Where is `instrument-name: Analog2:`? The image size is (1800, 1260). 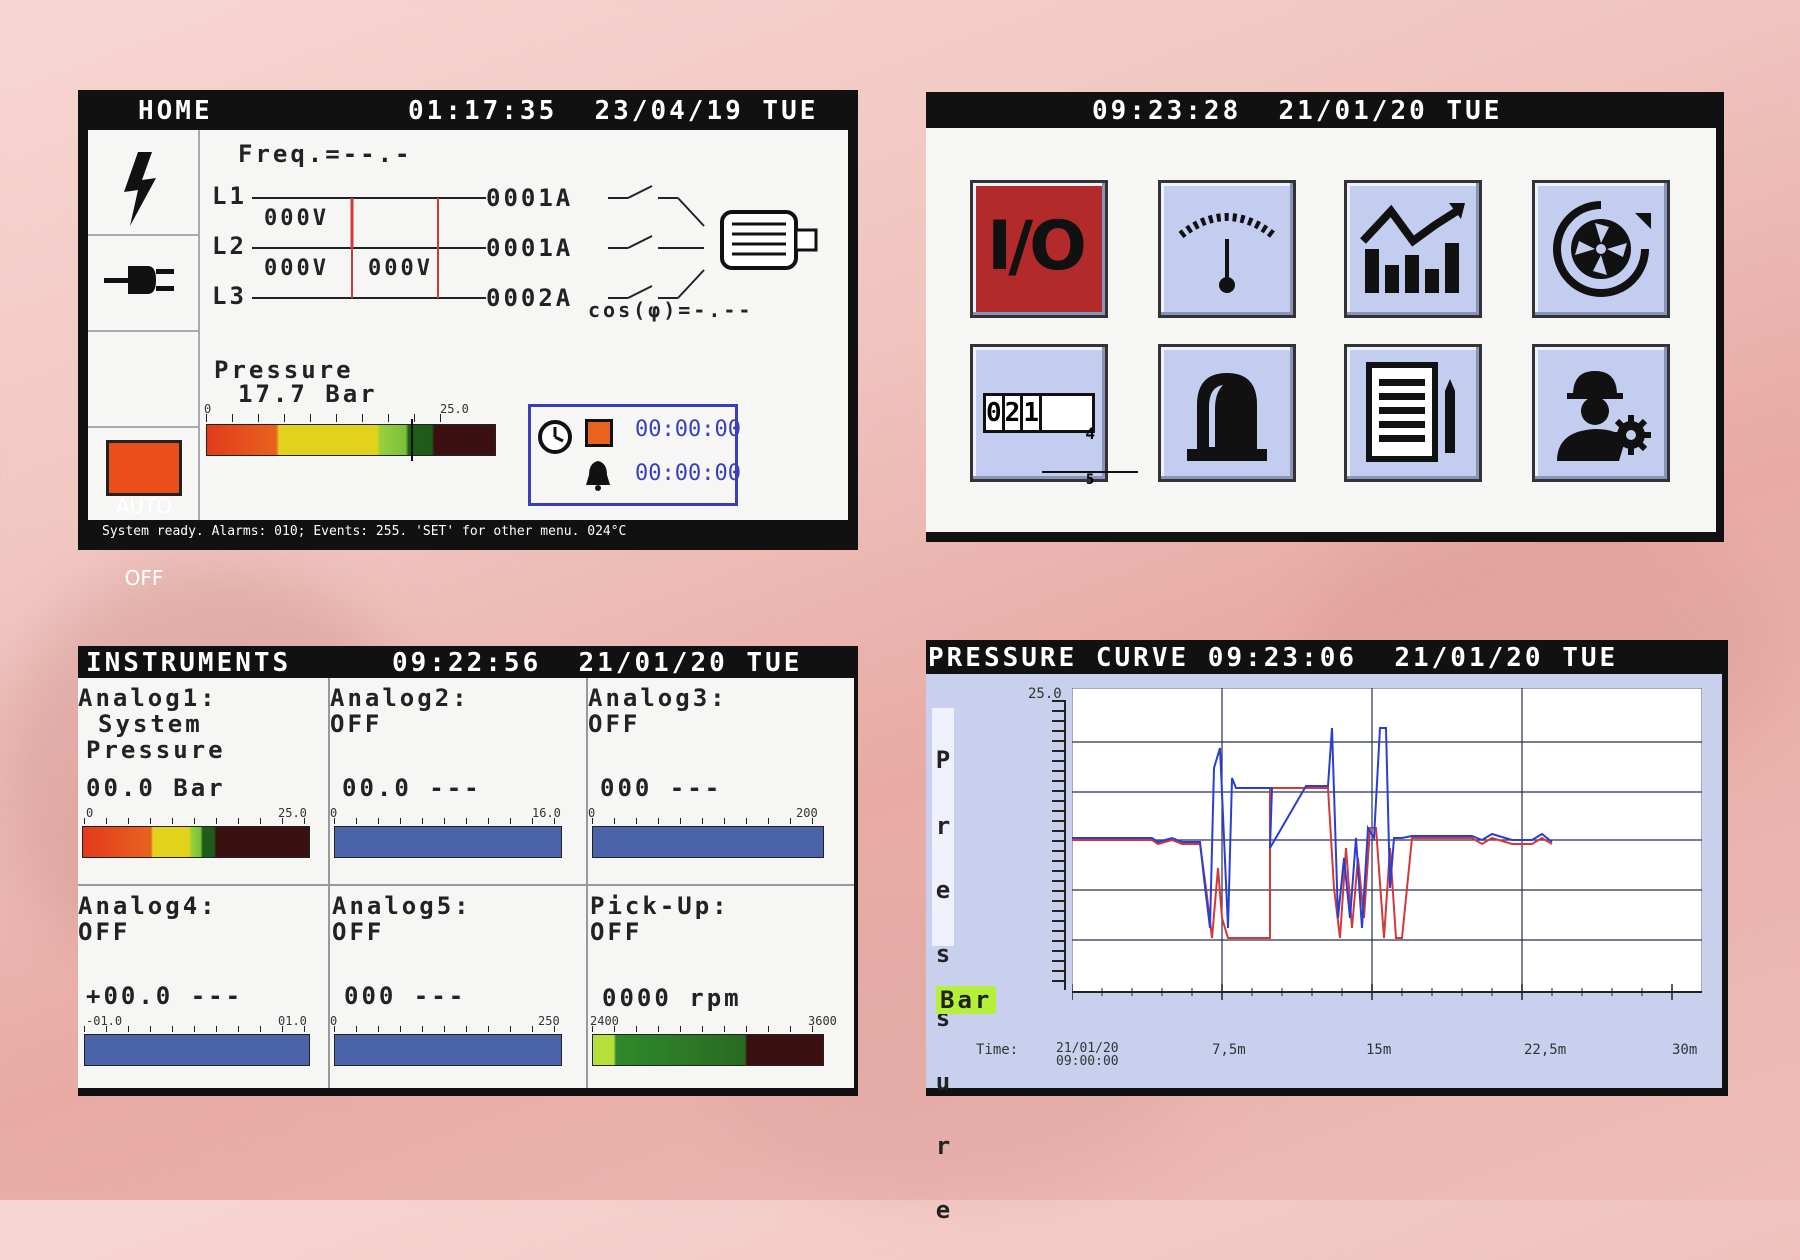
instrument-name: Analog2: is located at coordinates (400, 698).